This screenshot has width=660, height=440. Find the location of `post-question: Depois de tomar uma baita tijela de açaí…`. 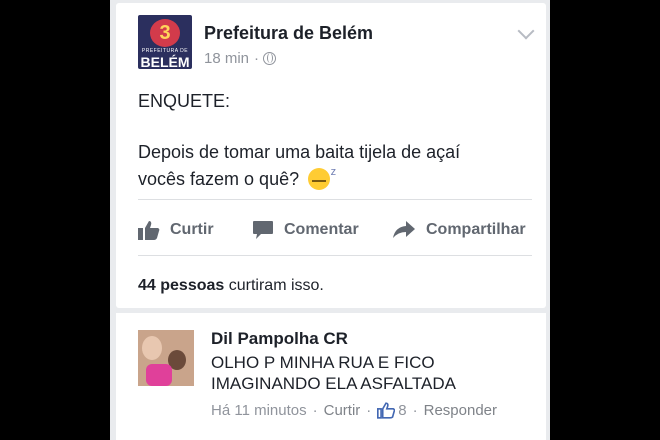

post-question: Depois de tomar uma baita tijela de açaí… is located at coordinates (338, 166).